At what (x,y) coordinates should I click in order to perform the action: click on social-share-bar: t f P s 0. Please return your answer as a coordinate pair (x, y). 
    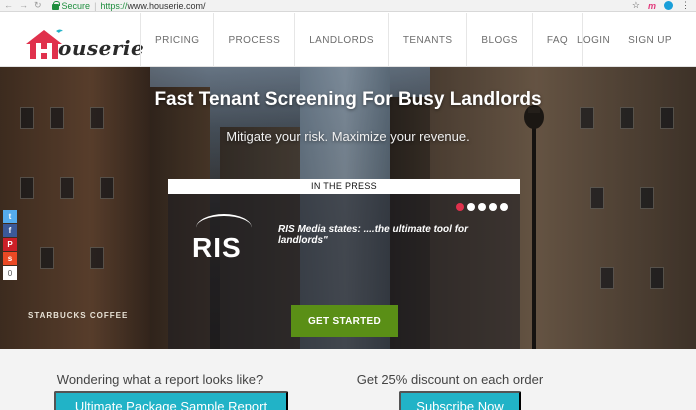
    Looking at the image, I should click on (10, 245).